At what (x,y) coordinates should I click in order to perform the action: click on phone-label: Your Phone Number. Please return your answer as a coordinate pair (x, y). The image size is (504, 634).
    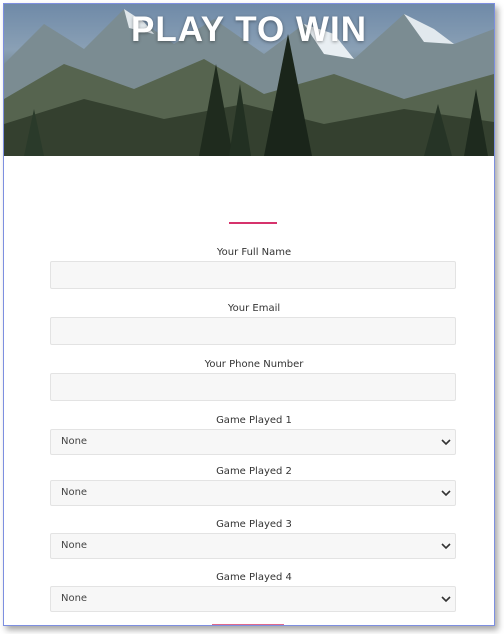
    Looking at the image, I should click on (254, 364).